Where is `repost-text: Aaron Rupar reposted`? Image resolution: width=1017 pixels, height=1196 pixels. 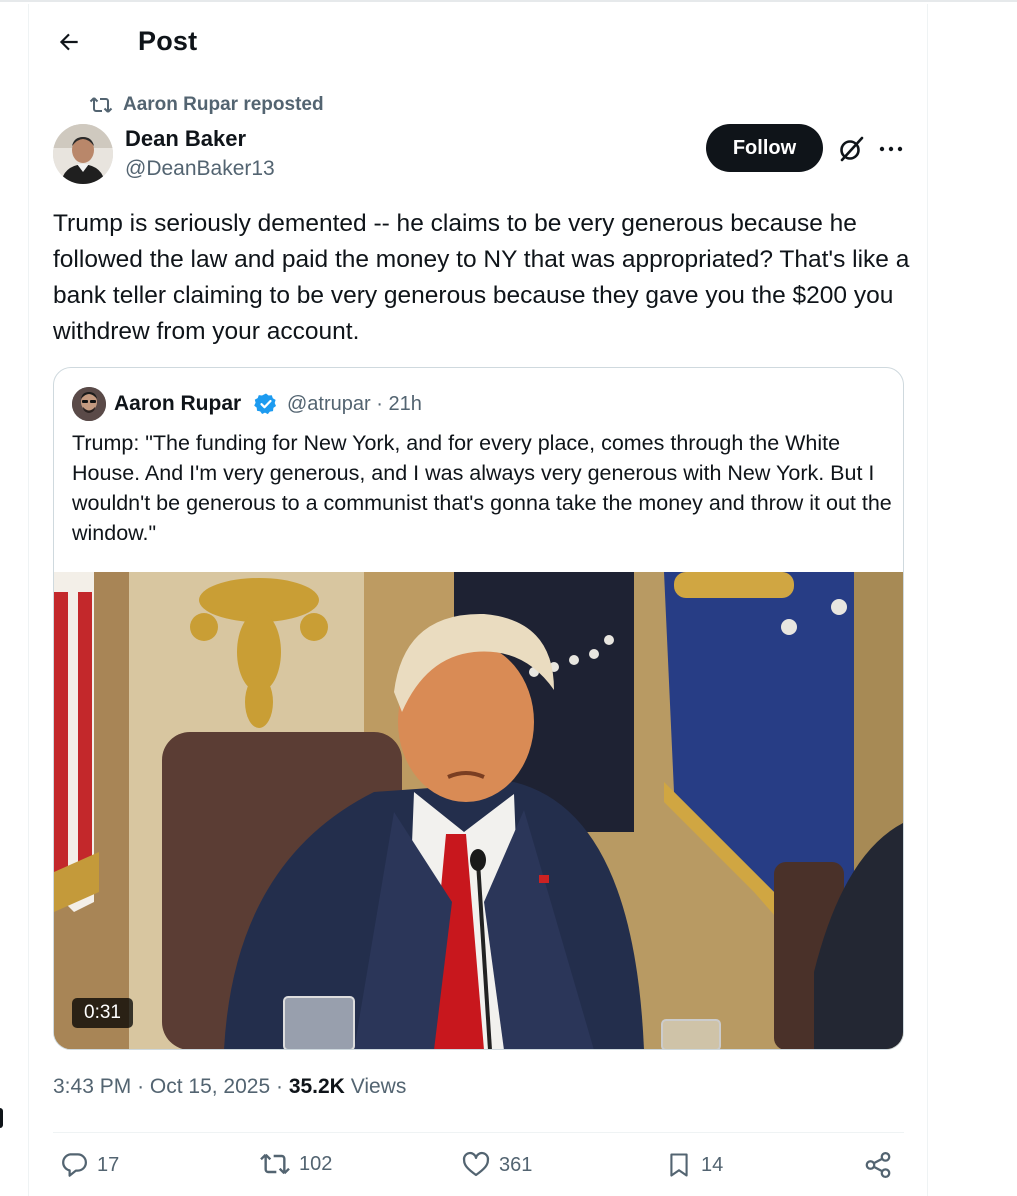 repost-text: Aaron Rupar reposted is located at coordinates (223, 104).